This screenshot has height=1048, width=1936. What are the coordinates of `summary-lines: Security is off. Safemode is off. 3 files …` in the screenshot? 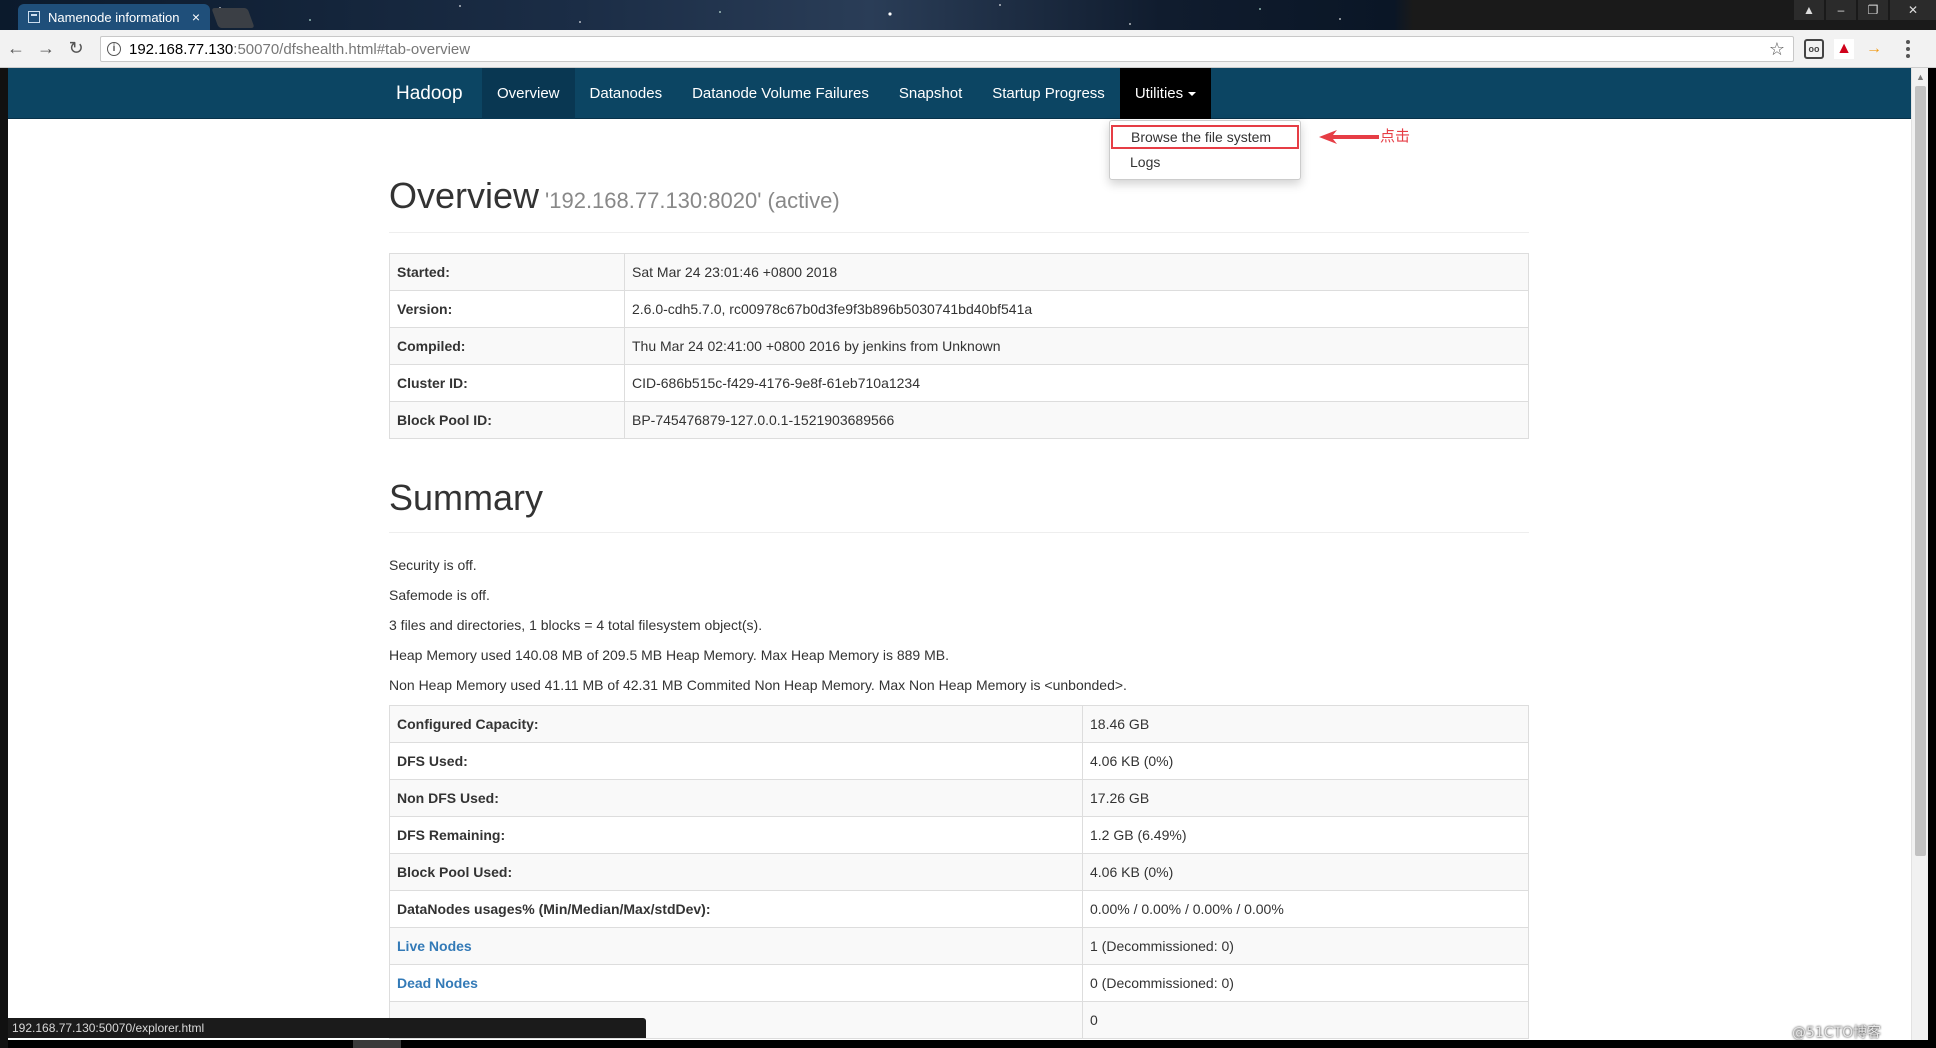 It's located at (959, 625).